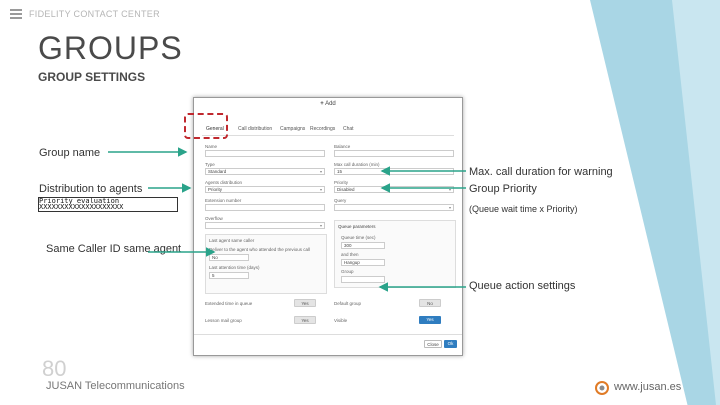 The width and height of the screenshot is (720, 405). What do you see at coordinates (602, 388) in the screenshot?
I see `jusan-logo-icon` at bounding box center [602, 388].